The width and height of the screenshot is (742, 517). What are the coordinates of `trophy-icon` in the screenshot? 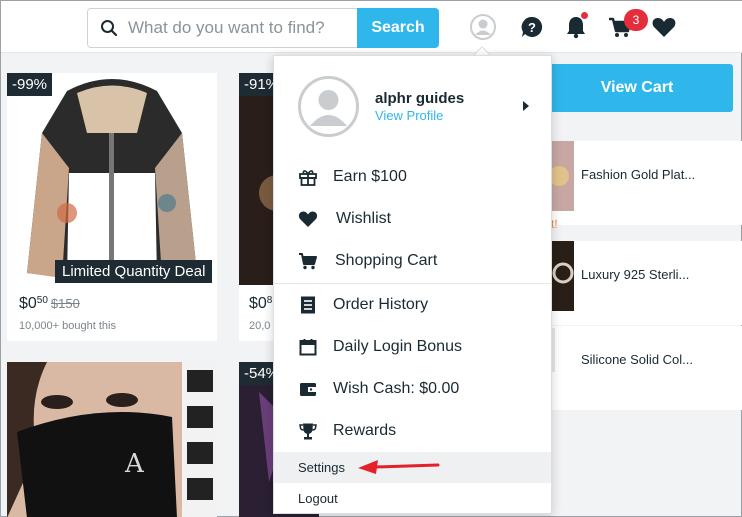 It's located at (308, 431).